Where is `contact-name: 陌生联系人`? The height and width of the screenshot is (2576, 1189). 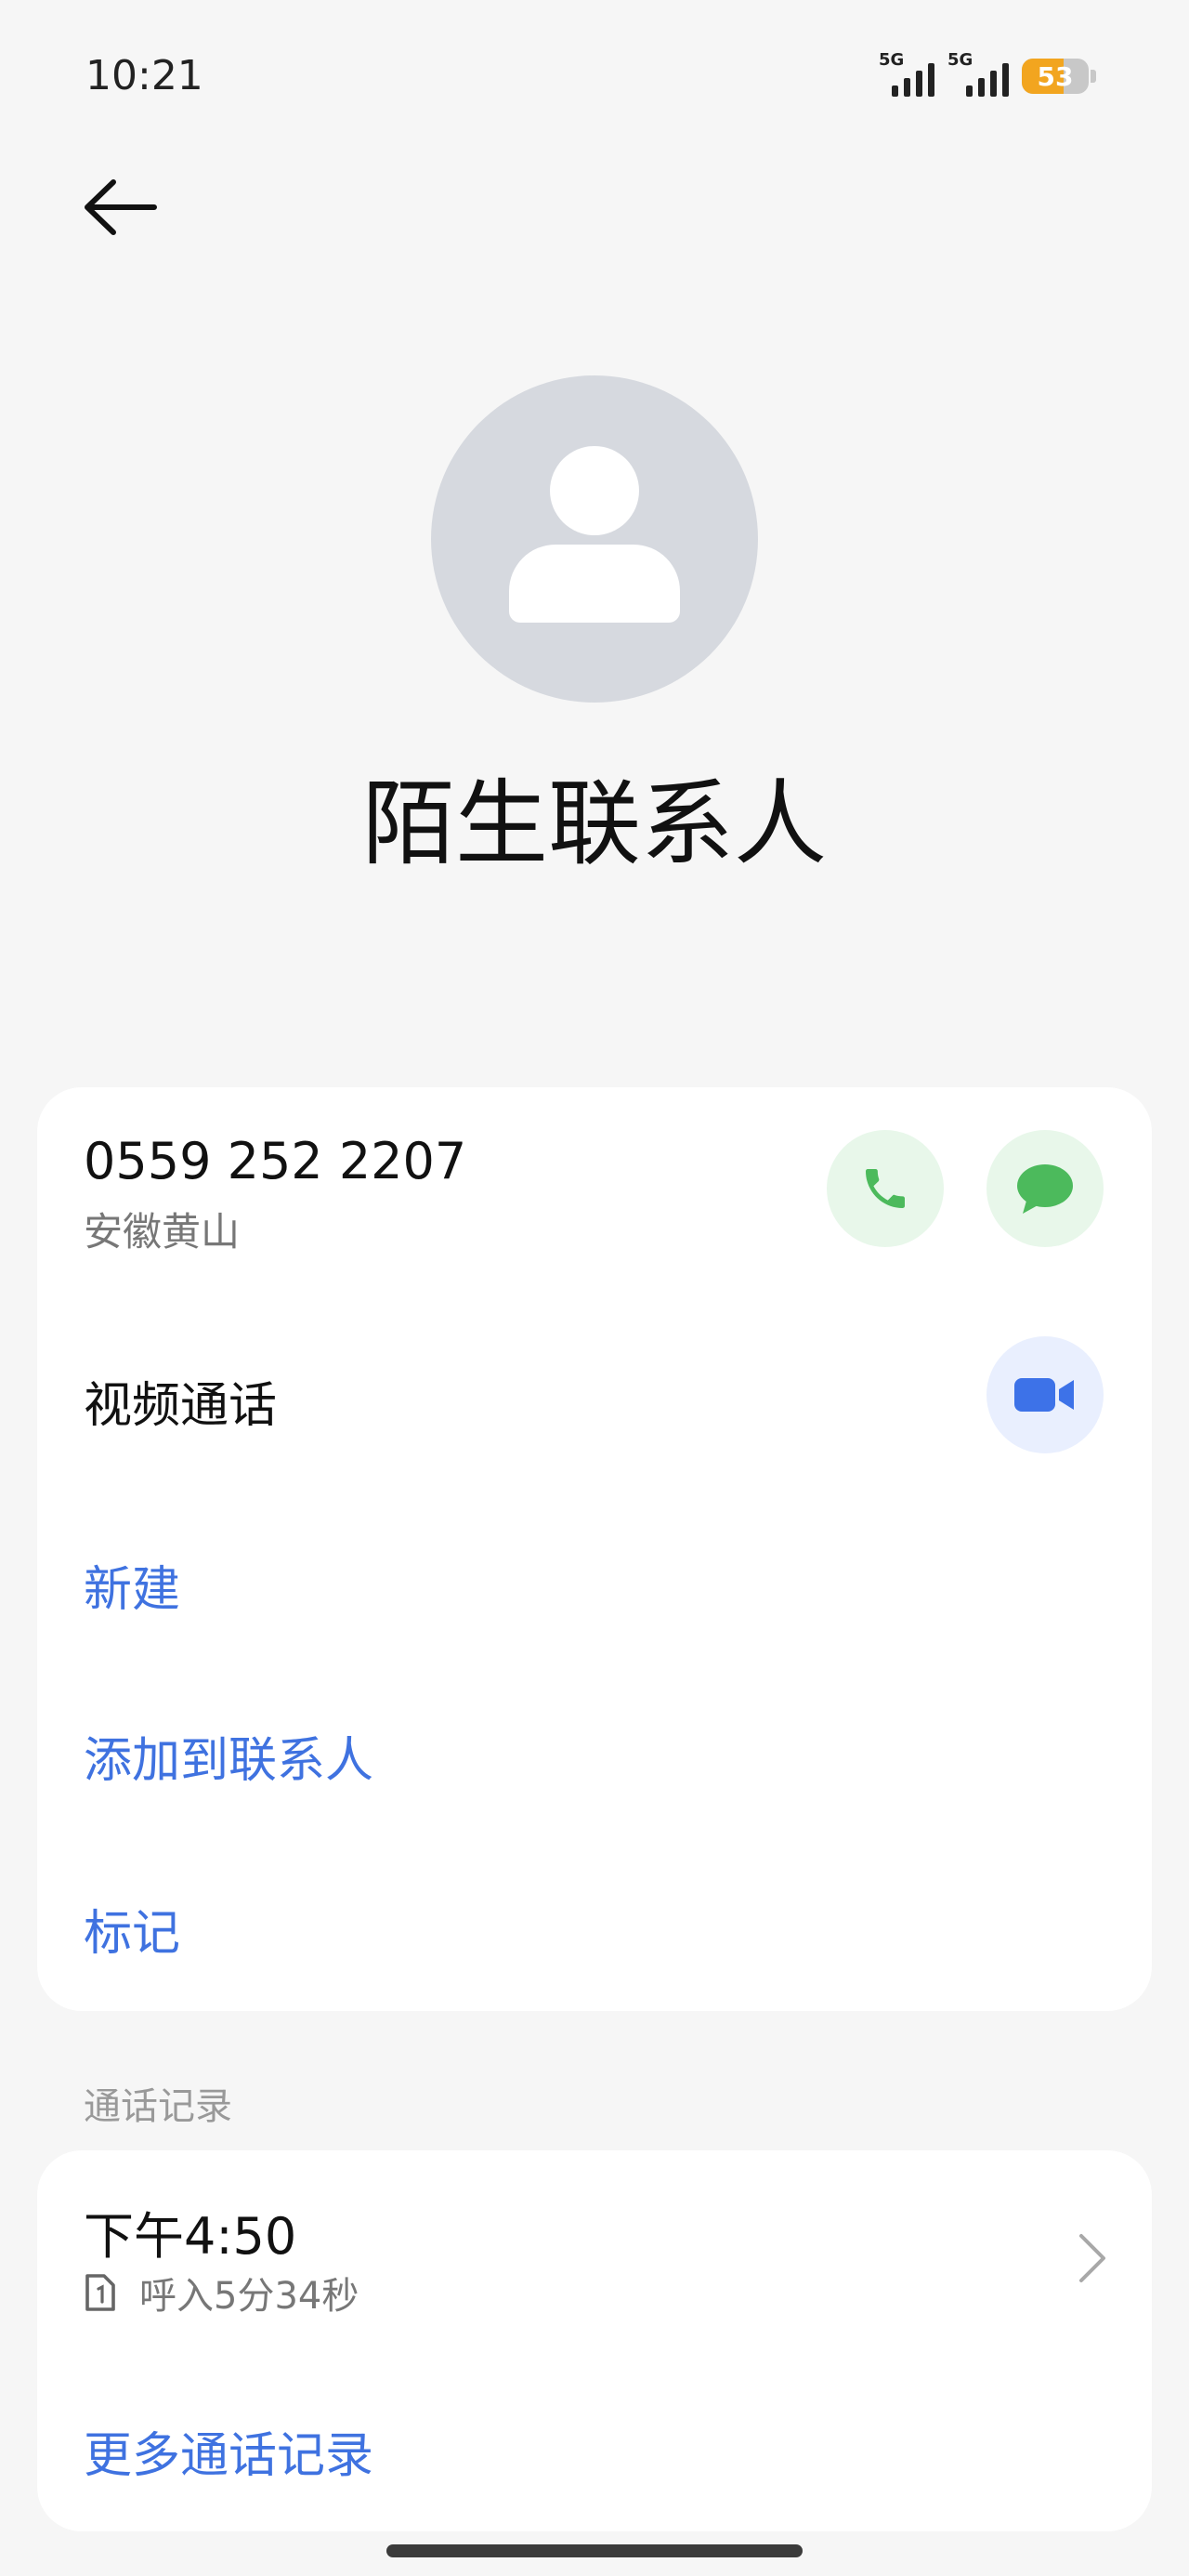
contact-name: 陌生联系人 is located at coordinates (594, 823).